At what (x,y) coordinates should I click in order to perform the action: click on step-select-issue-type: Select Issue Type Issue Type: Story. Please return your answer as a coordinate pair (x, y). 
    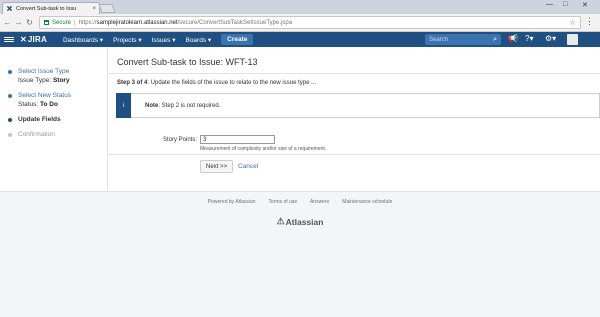
    Looking at the image, I should click on (53, 76).